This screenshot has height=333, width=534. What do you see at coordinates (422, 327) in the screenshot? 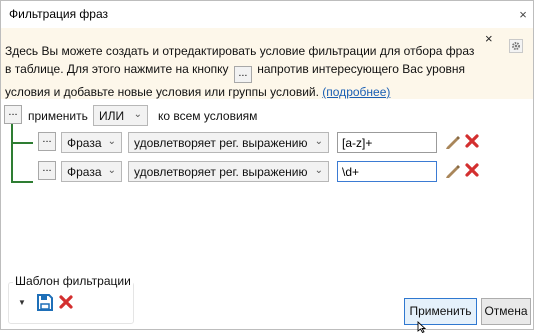
I see `mouse-cursor-icon` at bounding box center [422, 327].